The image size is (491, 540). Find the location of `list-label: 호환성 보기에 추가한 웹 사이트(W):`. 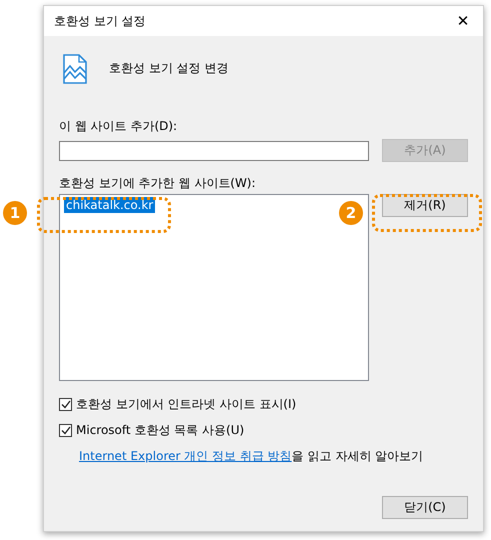

list-label: 호환성 보기에 추가한 웹 사이트(W): is located at coordinates (158, 183).